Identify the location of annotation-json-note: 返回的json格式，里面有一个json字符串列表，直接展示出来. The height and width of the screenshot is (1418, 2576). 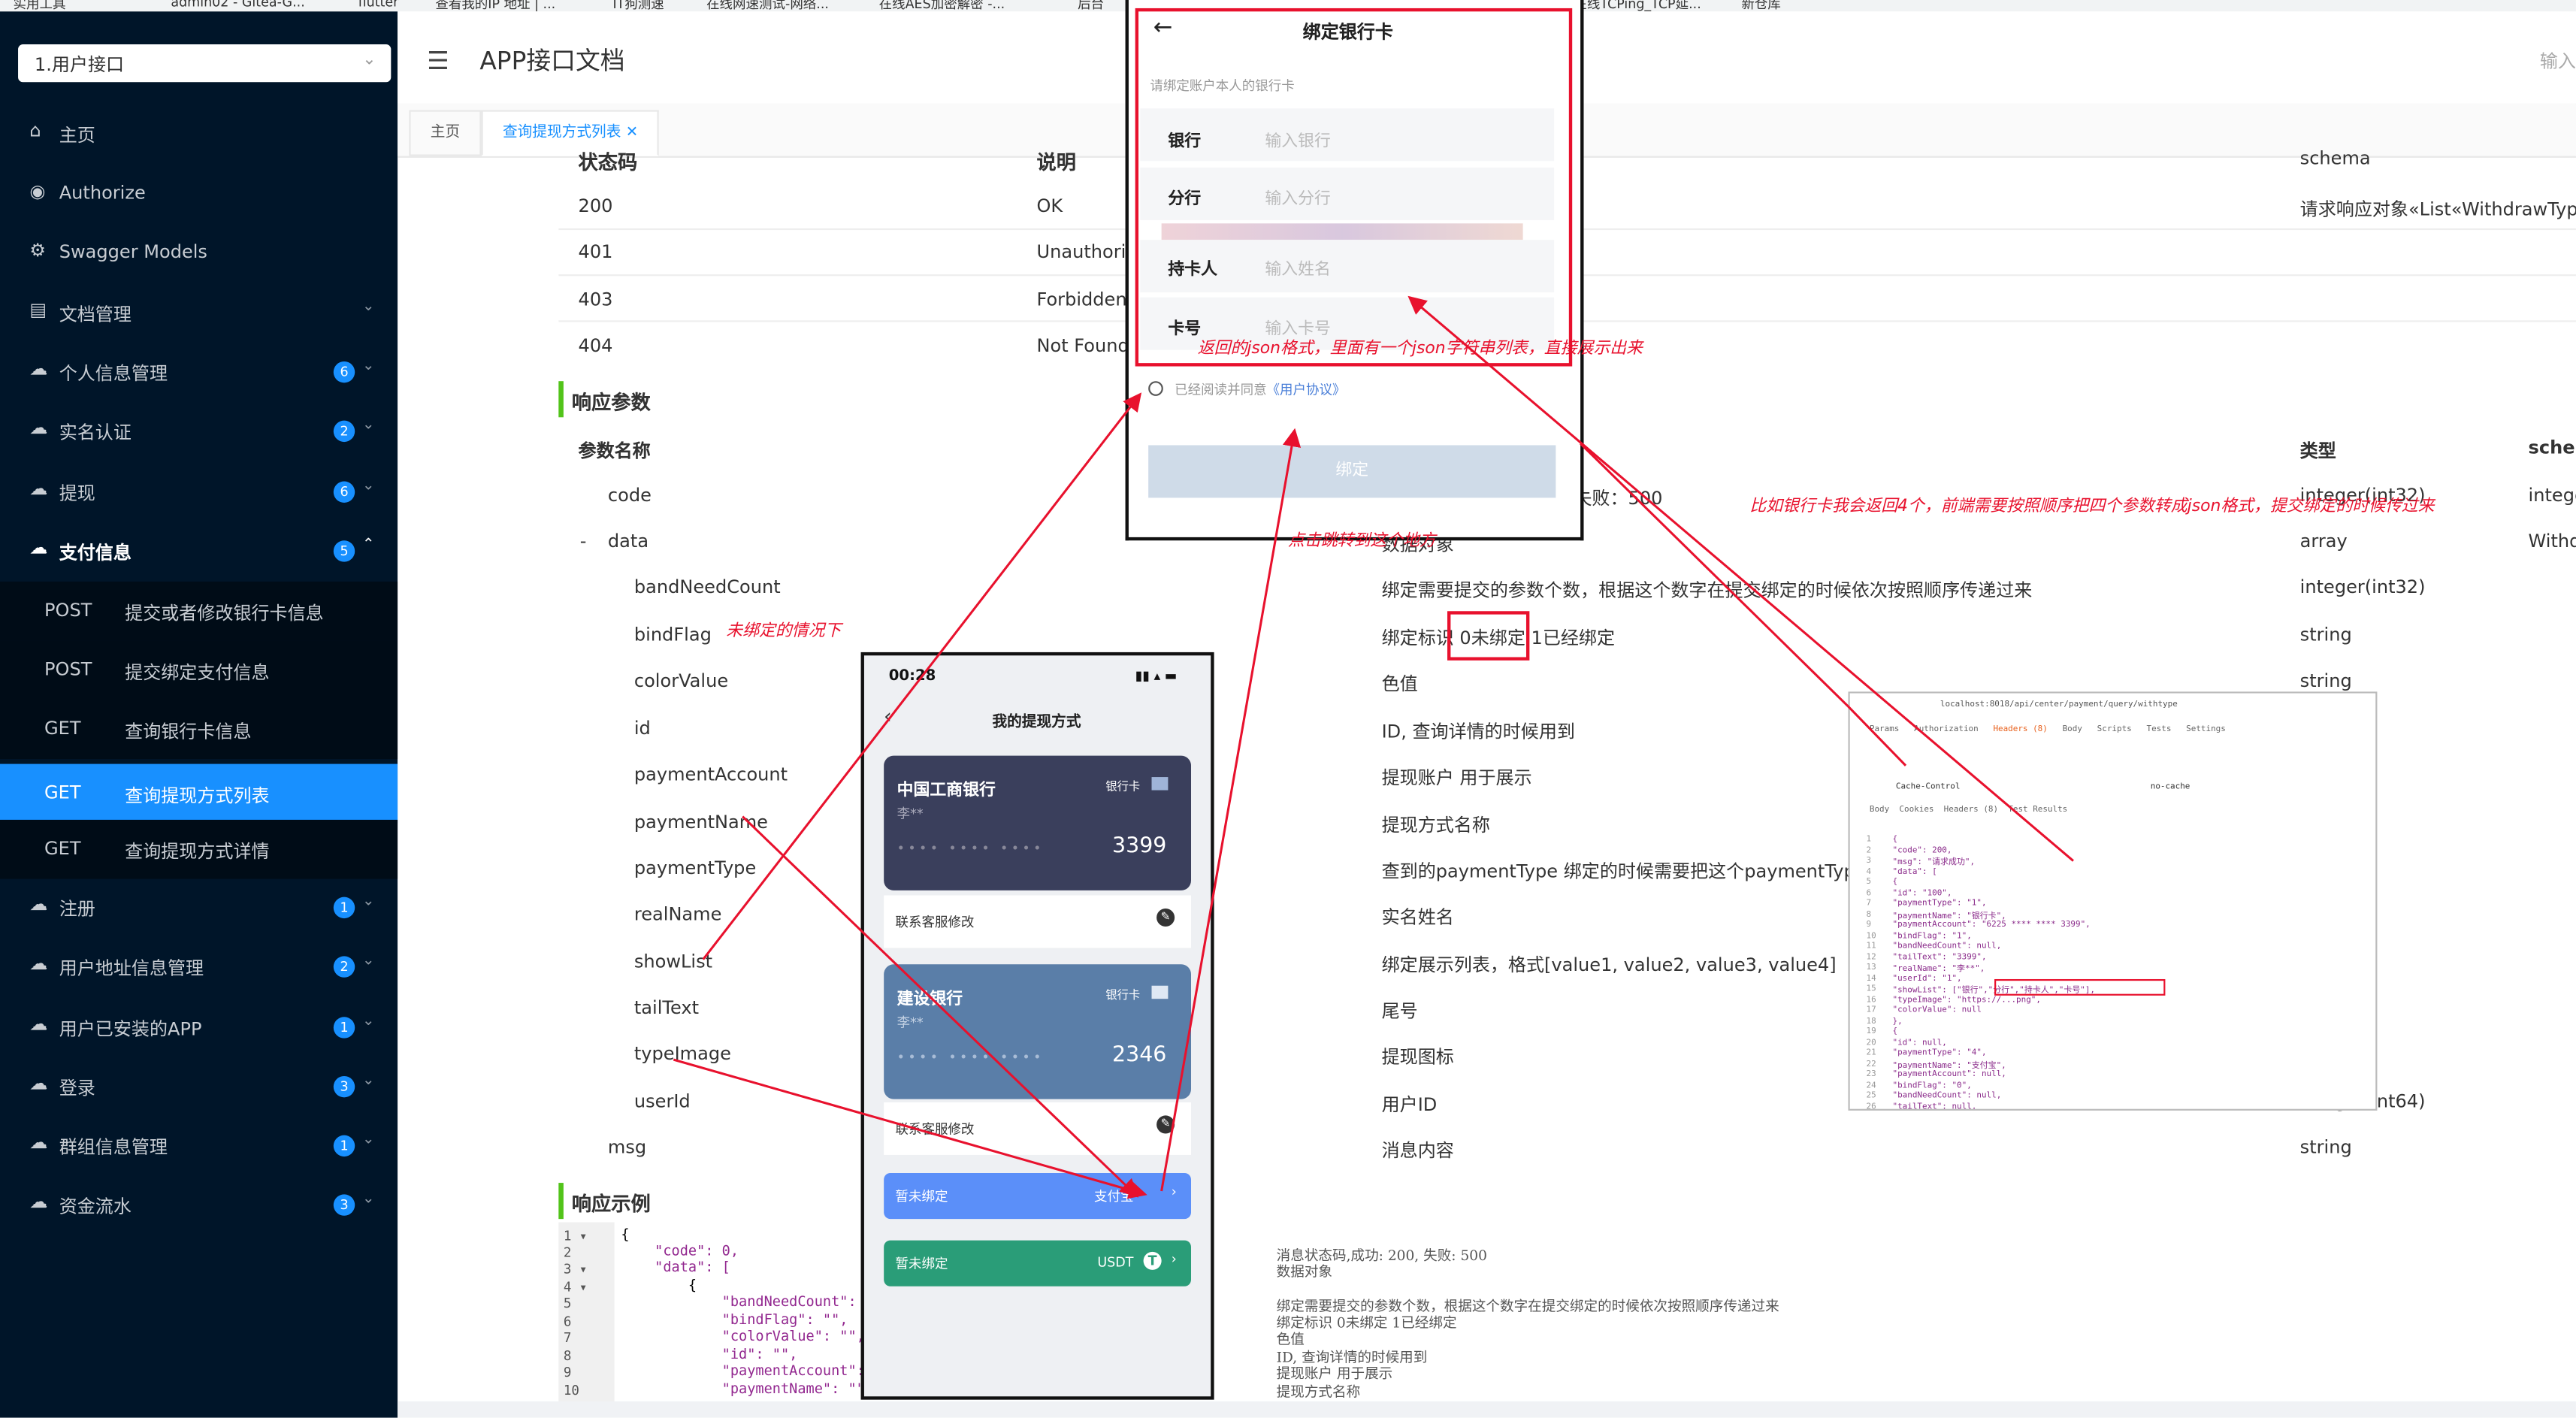
(1420, 349).